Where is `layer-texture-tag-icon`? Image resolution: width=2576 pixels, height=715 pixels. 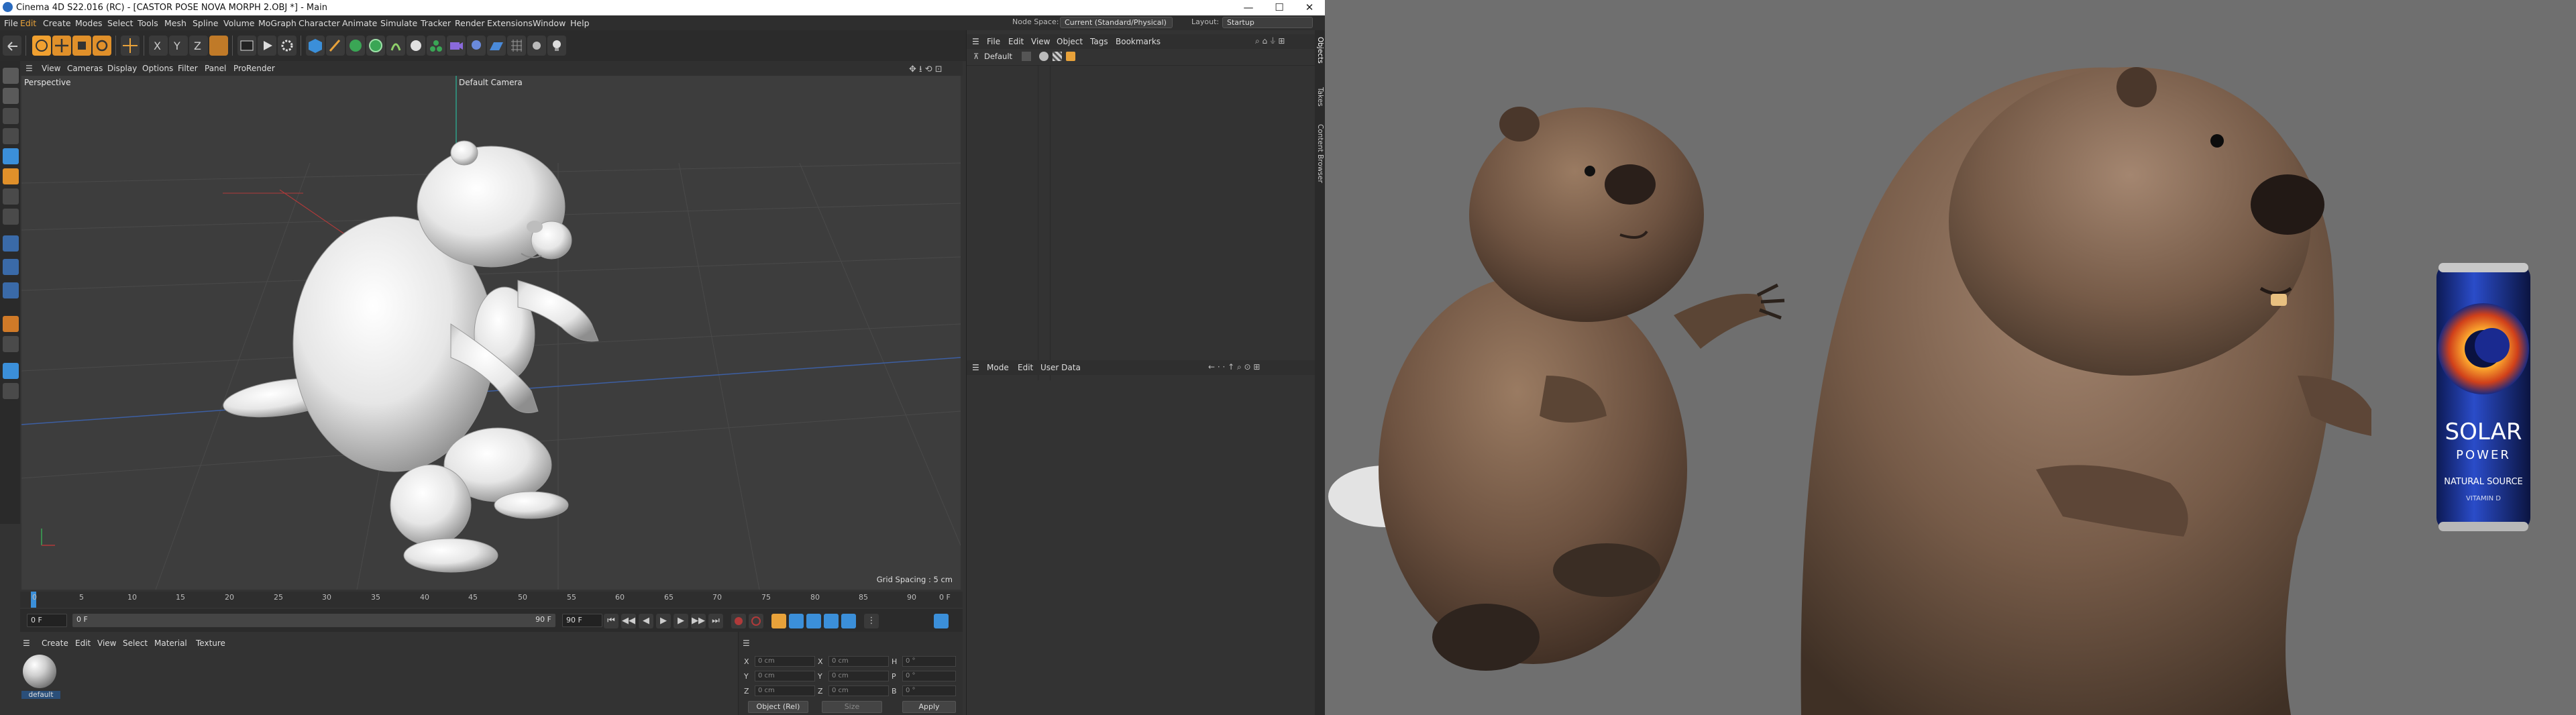 layer-texture-tag-icon is located at coordinates (1057, 56).